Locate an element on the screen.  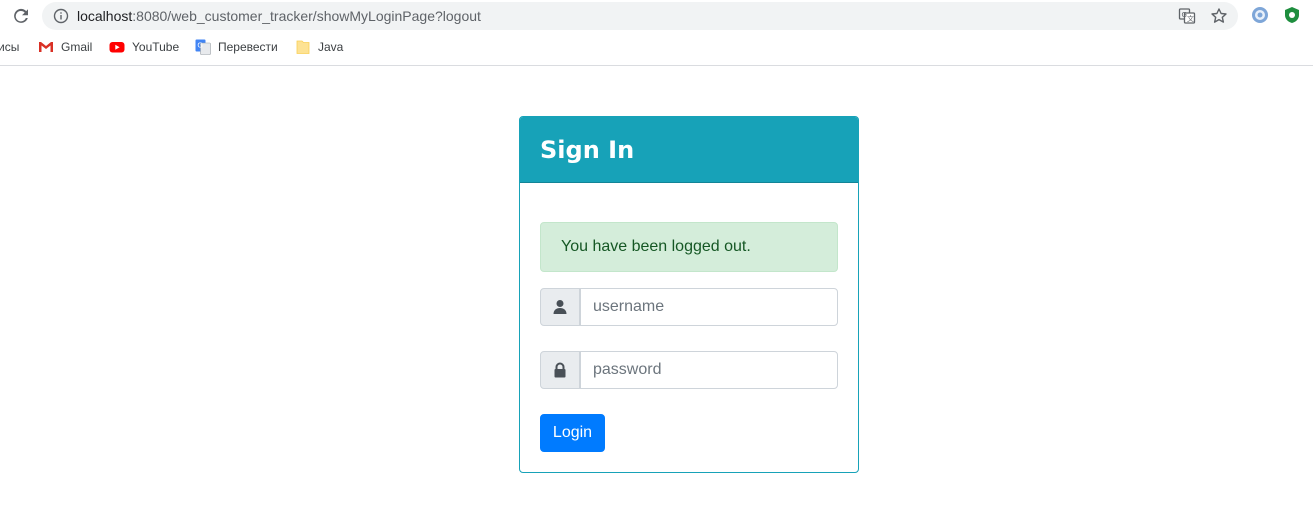
svg-text: 文 is located at coordinates (1190, 18).